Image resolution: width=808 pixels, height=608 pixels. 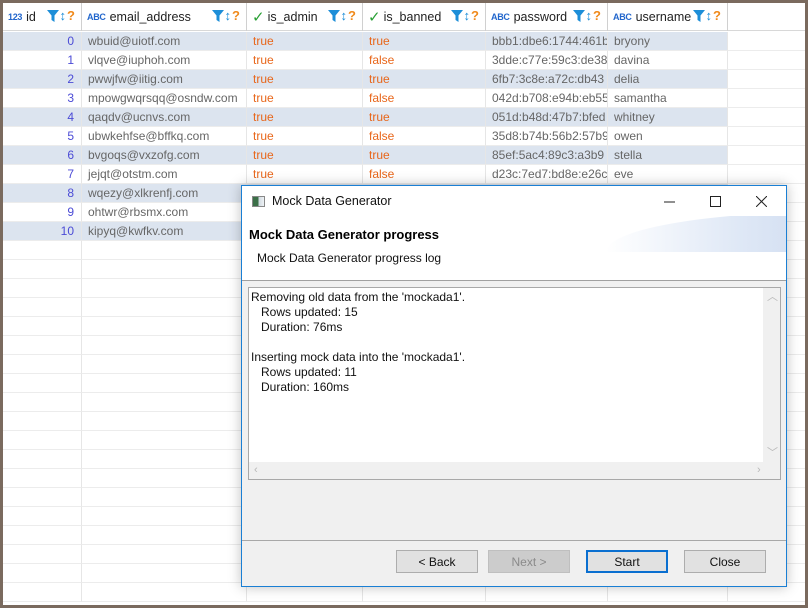 What do you see at coordinates (42, 41) in the screenshot?
I see `cell-id: 0` at bounding box center [42, 41].